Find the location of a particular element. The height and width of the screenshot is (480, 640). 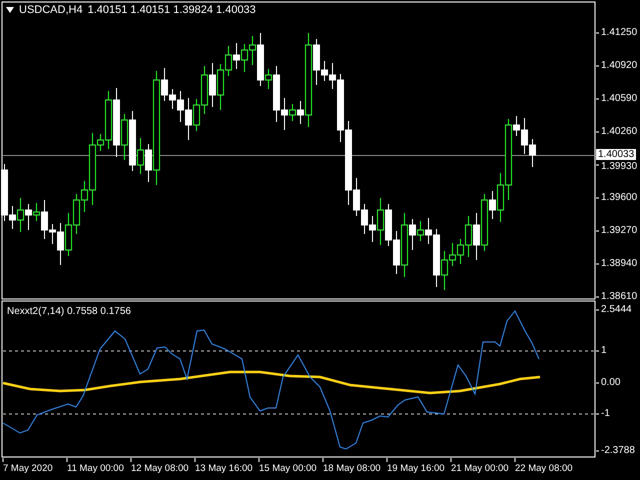

price-tick-label: 1.39930 is located at coordinates (619, 167).